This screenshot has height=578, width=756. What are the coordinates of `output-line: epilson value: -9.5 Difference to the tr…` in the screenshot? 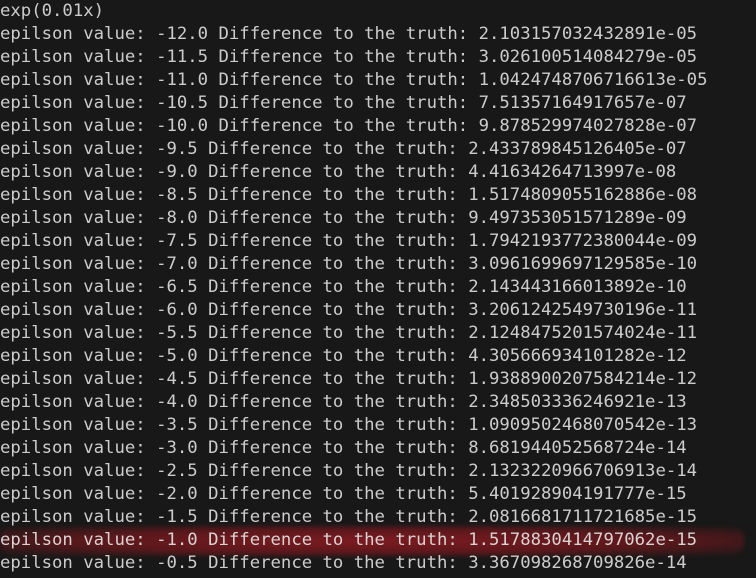 It's located at (343, 149).